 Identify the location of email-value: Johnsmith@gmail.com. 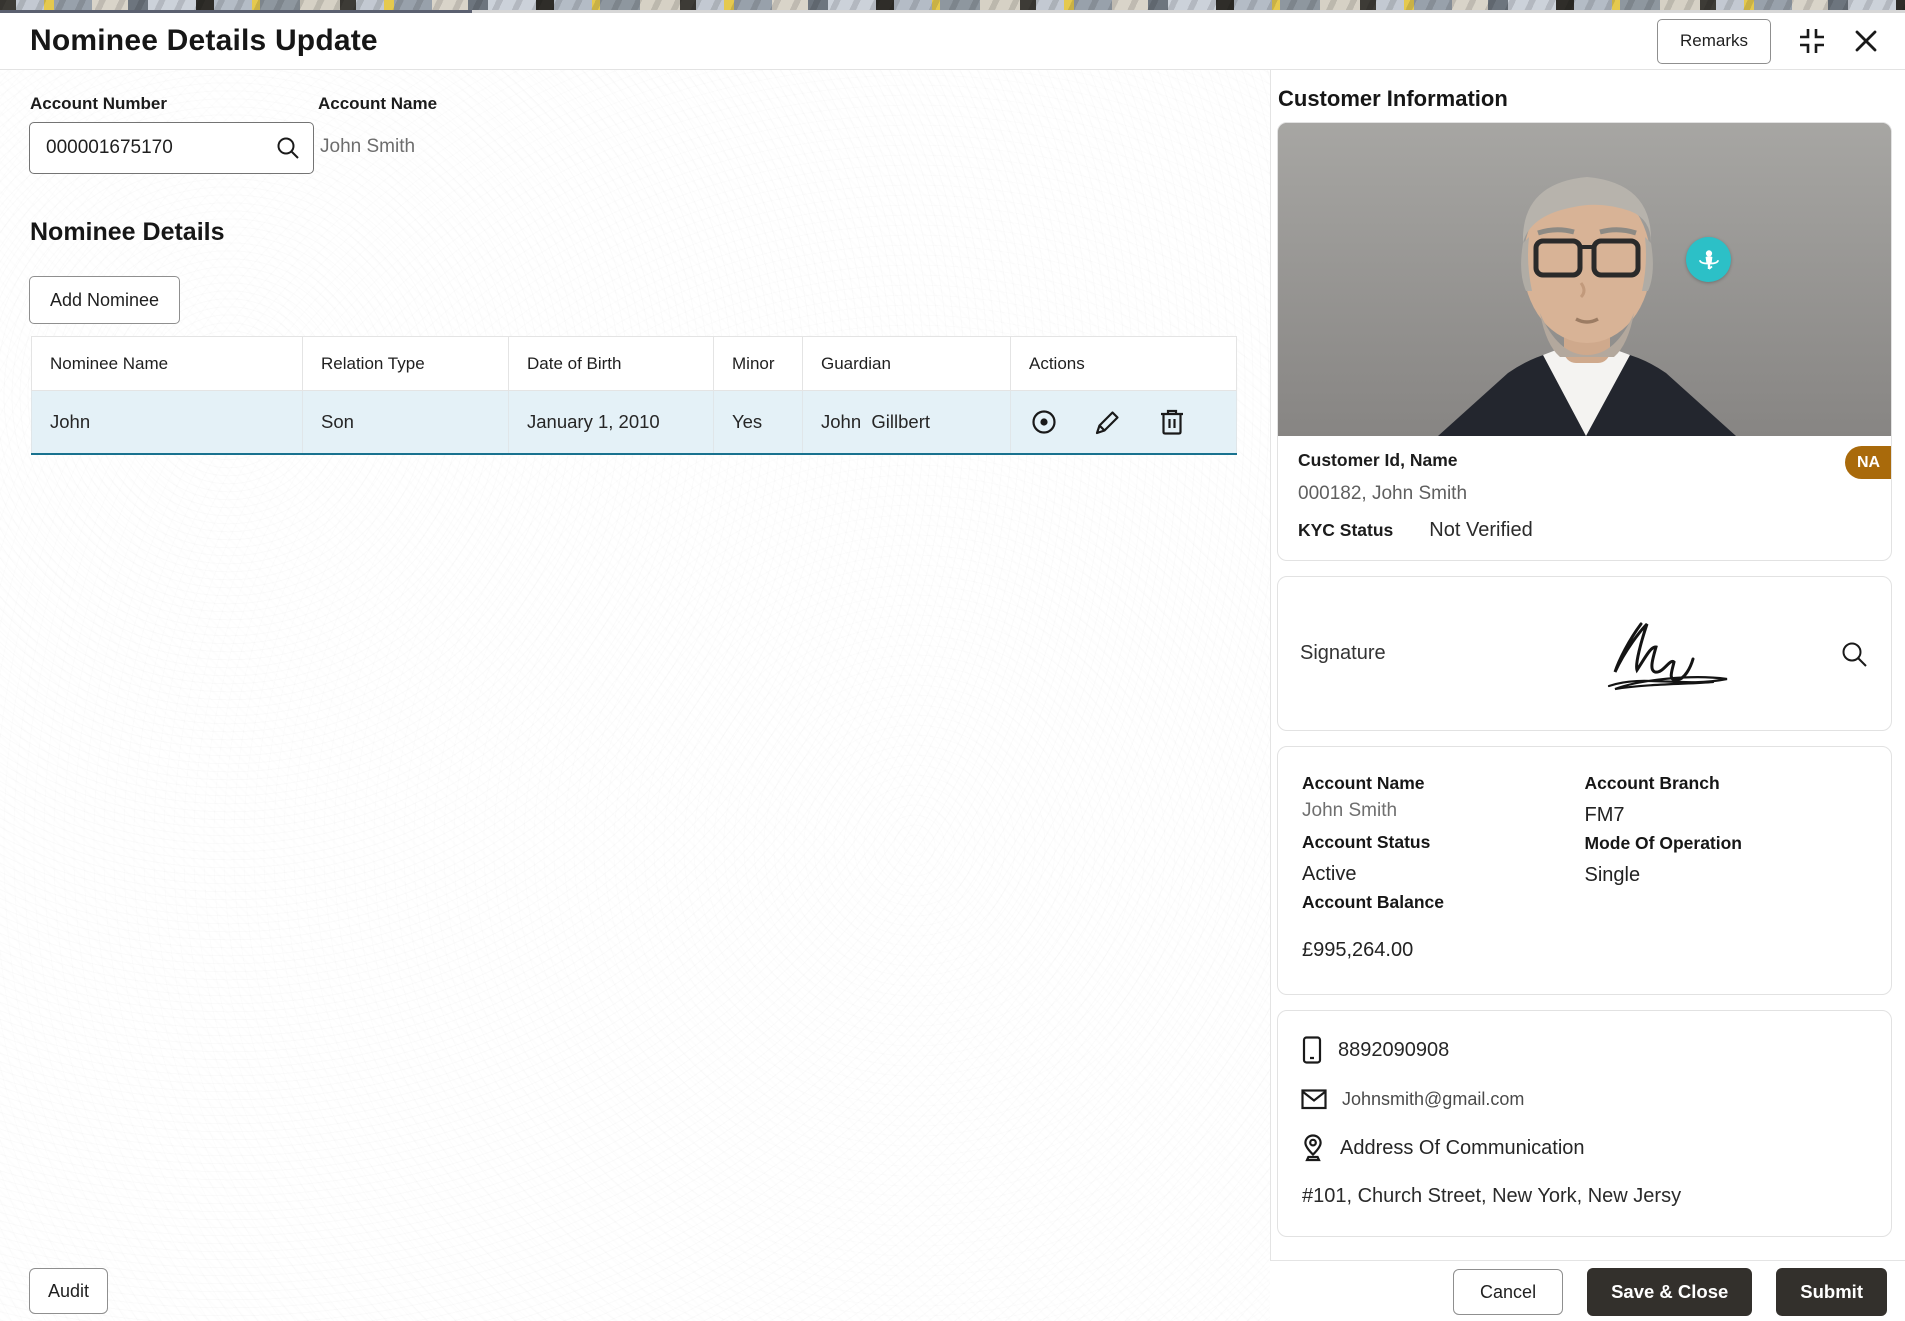
(1433, 1098).